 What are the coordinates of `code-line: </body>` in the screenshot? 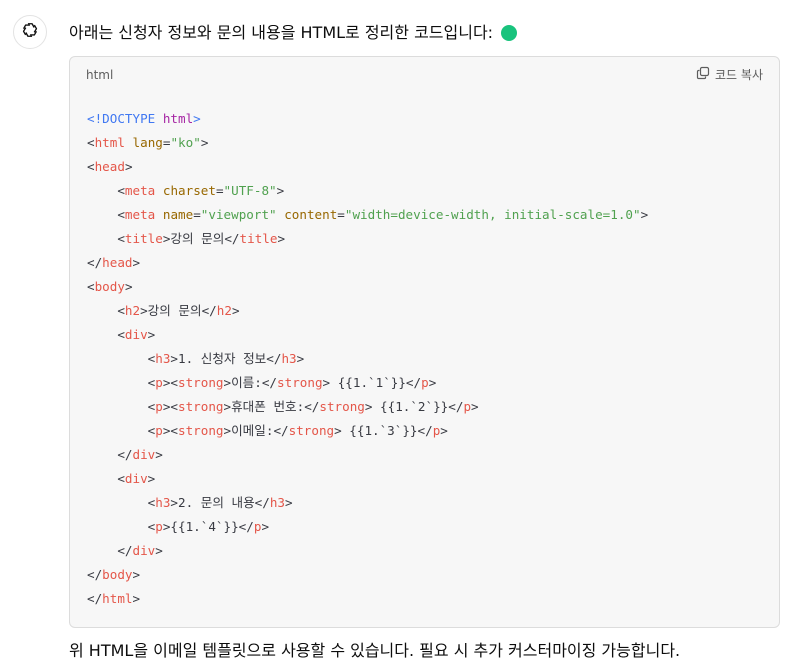 It's located at (367, 575).